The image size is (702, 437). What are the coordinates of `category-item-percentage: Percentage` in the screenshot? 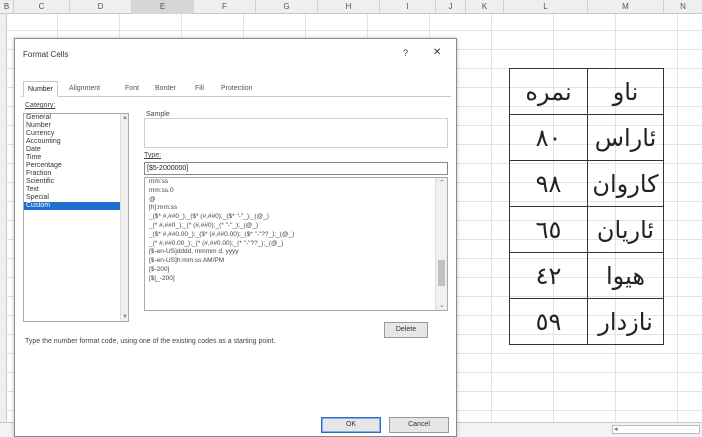 It's located at (76, 166).